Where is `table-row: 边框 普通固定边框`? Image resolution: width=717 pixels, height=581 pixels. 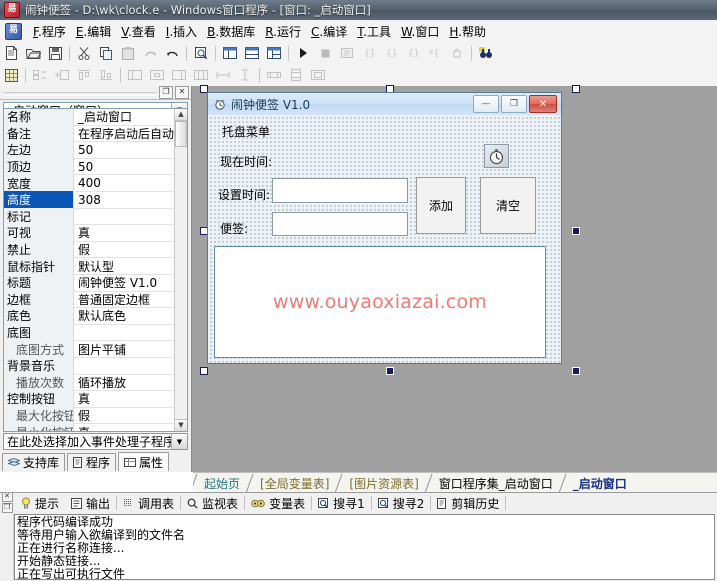 table-row: 边框 普通固定边框 is located at coordinates (89, 299).